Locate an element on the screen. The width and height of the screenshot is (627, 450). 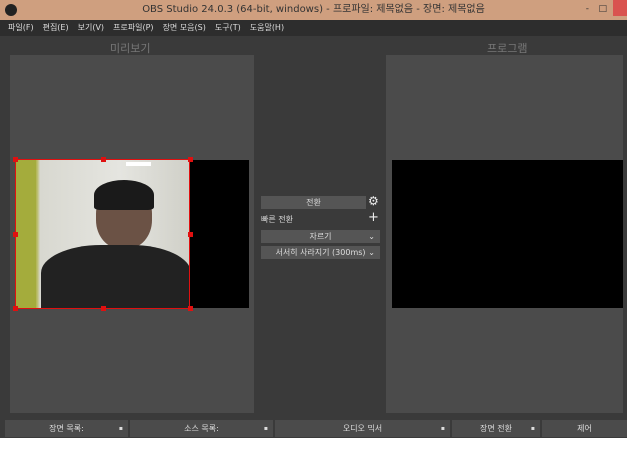
dock-label: 소스 목록: is located at coordinates (201, 428).